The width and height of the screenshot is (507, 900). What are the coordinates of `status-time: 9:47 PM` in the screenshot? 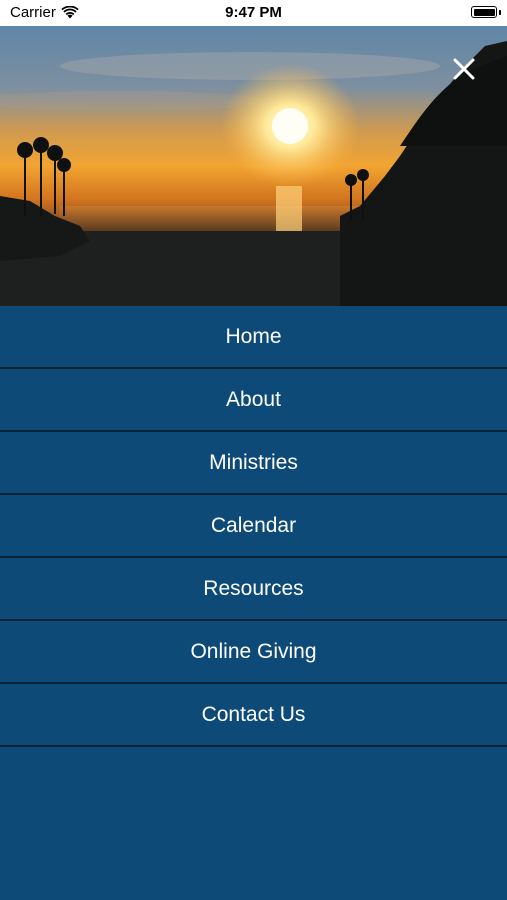 It's located at (253, 12).